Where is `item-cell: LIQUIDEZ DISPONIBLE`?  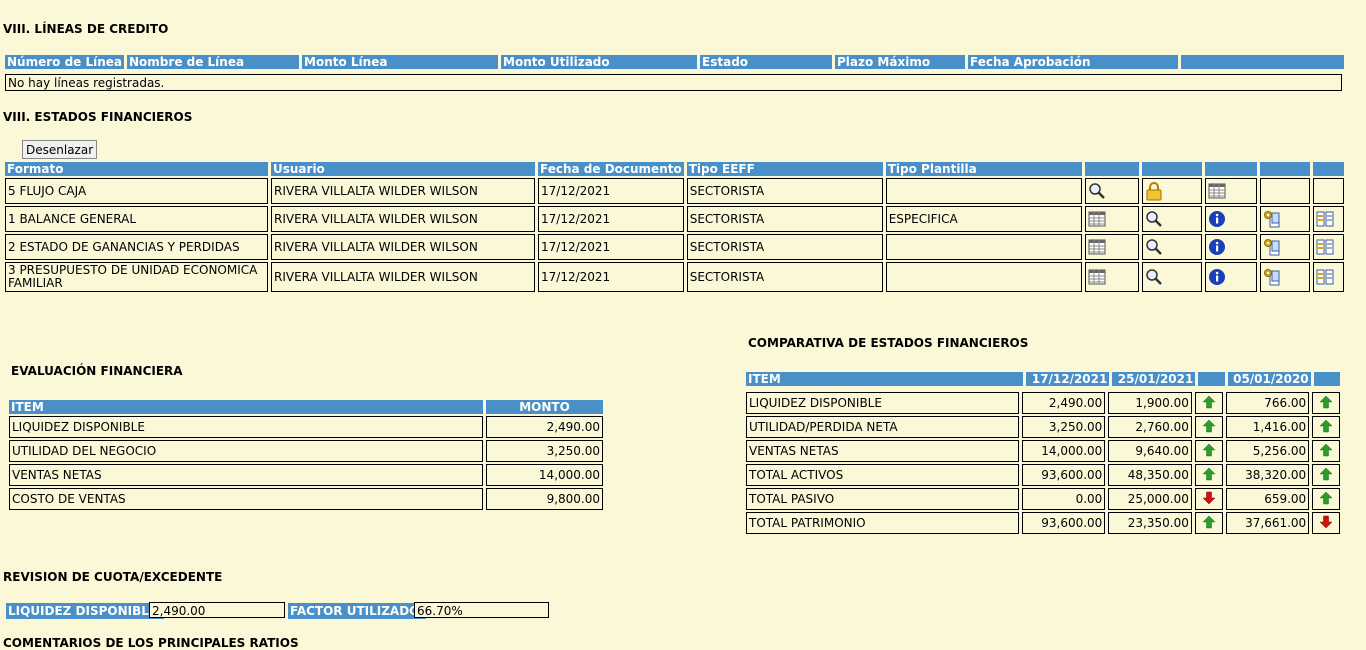
item-cell: LIQUIDEZ DISPONIBLE is located at coordinates (246, 427).